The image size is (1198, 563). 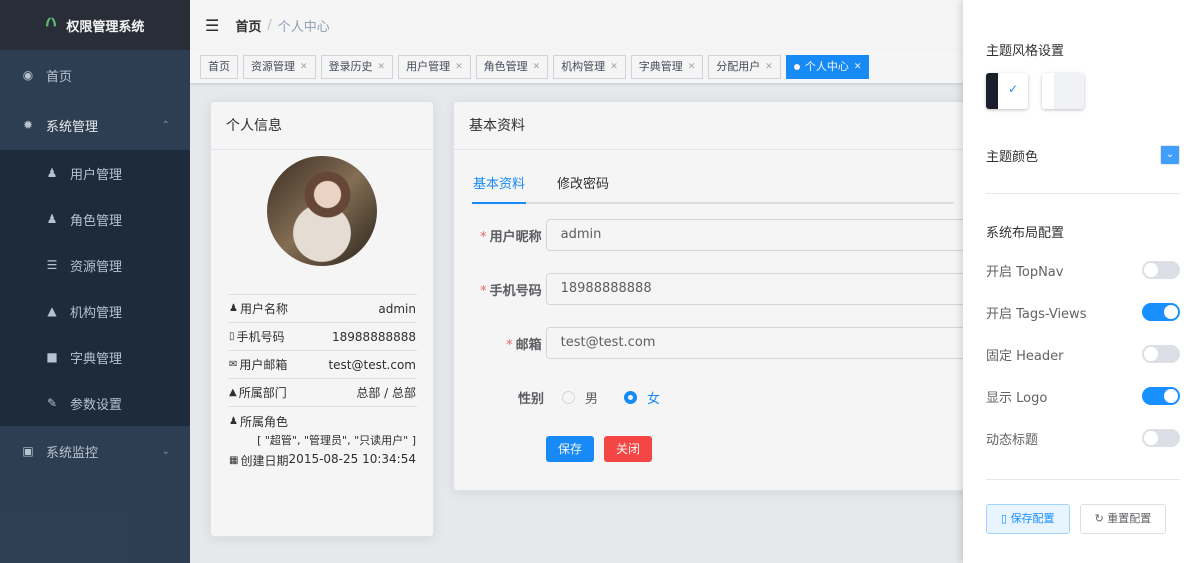 I want to click on sidebar-item-label: 资源管理, so click(x=96, y=267).